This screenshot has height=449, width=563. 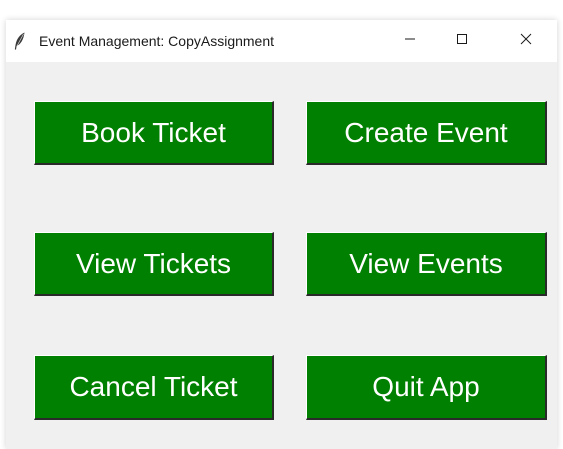 I want to click on create-event-button: Create Event, so click(x=426, y=133).